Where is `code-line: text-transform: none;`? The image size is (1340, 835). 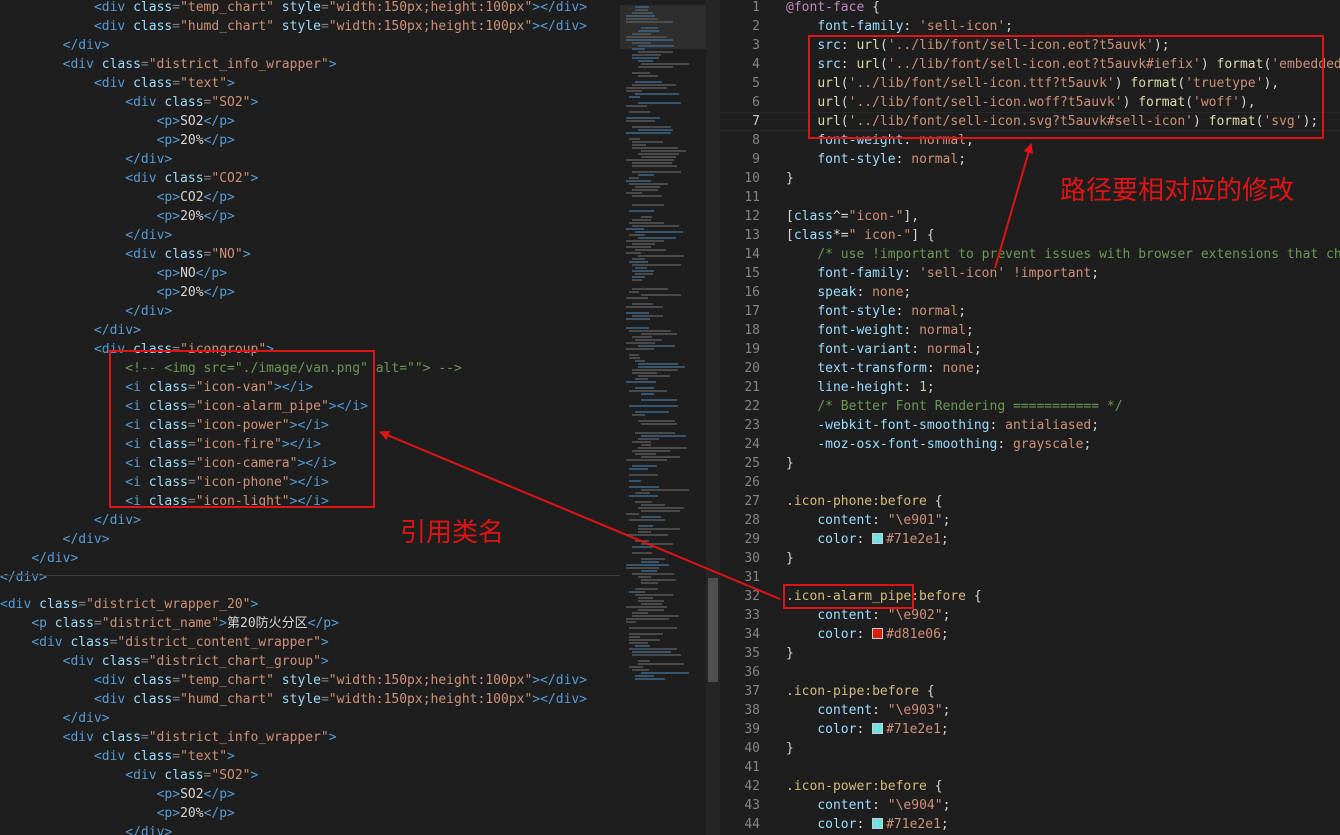
code-line: text-transform: none; is located at coordinates (899, 368).